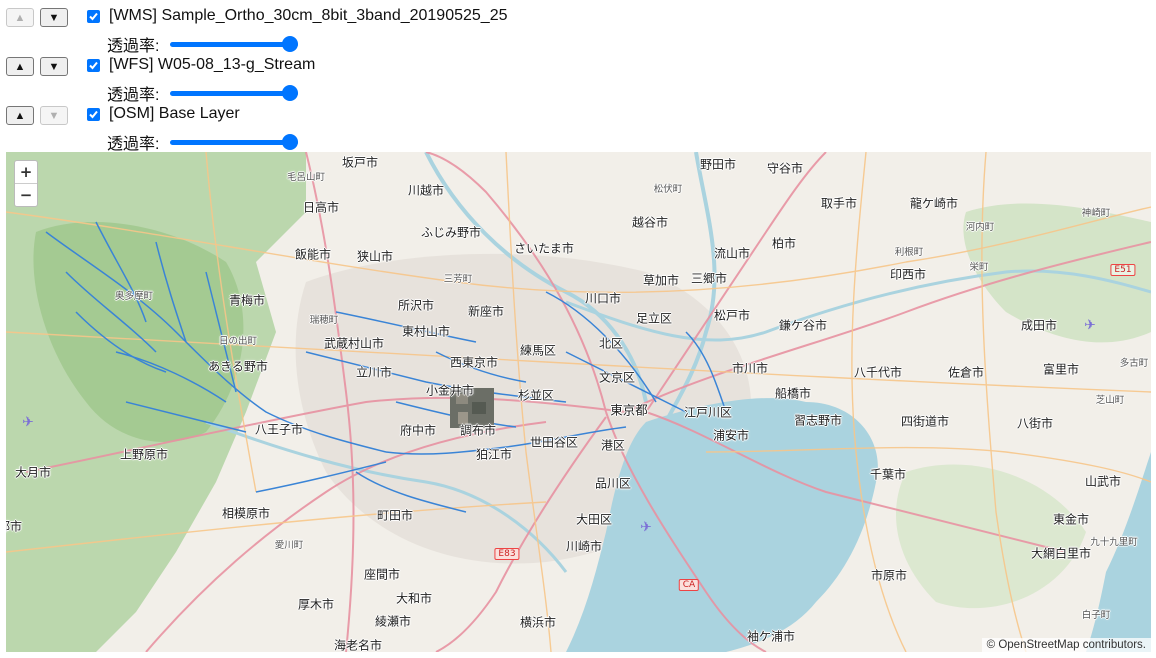 This screenshot has width=1156, height=658. Describe the element at coordinates (375, 256) in the screenshot. I see `place-label: 狭山市` at that location.